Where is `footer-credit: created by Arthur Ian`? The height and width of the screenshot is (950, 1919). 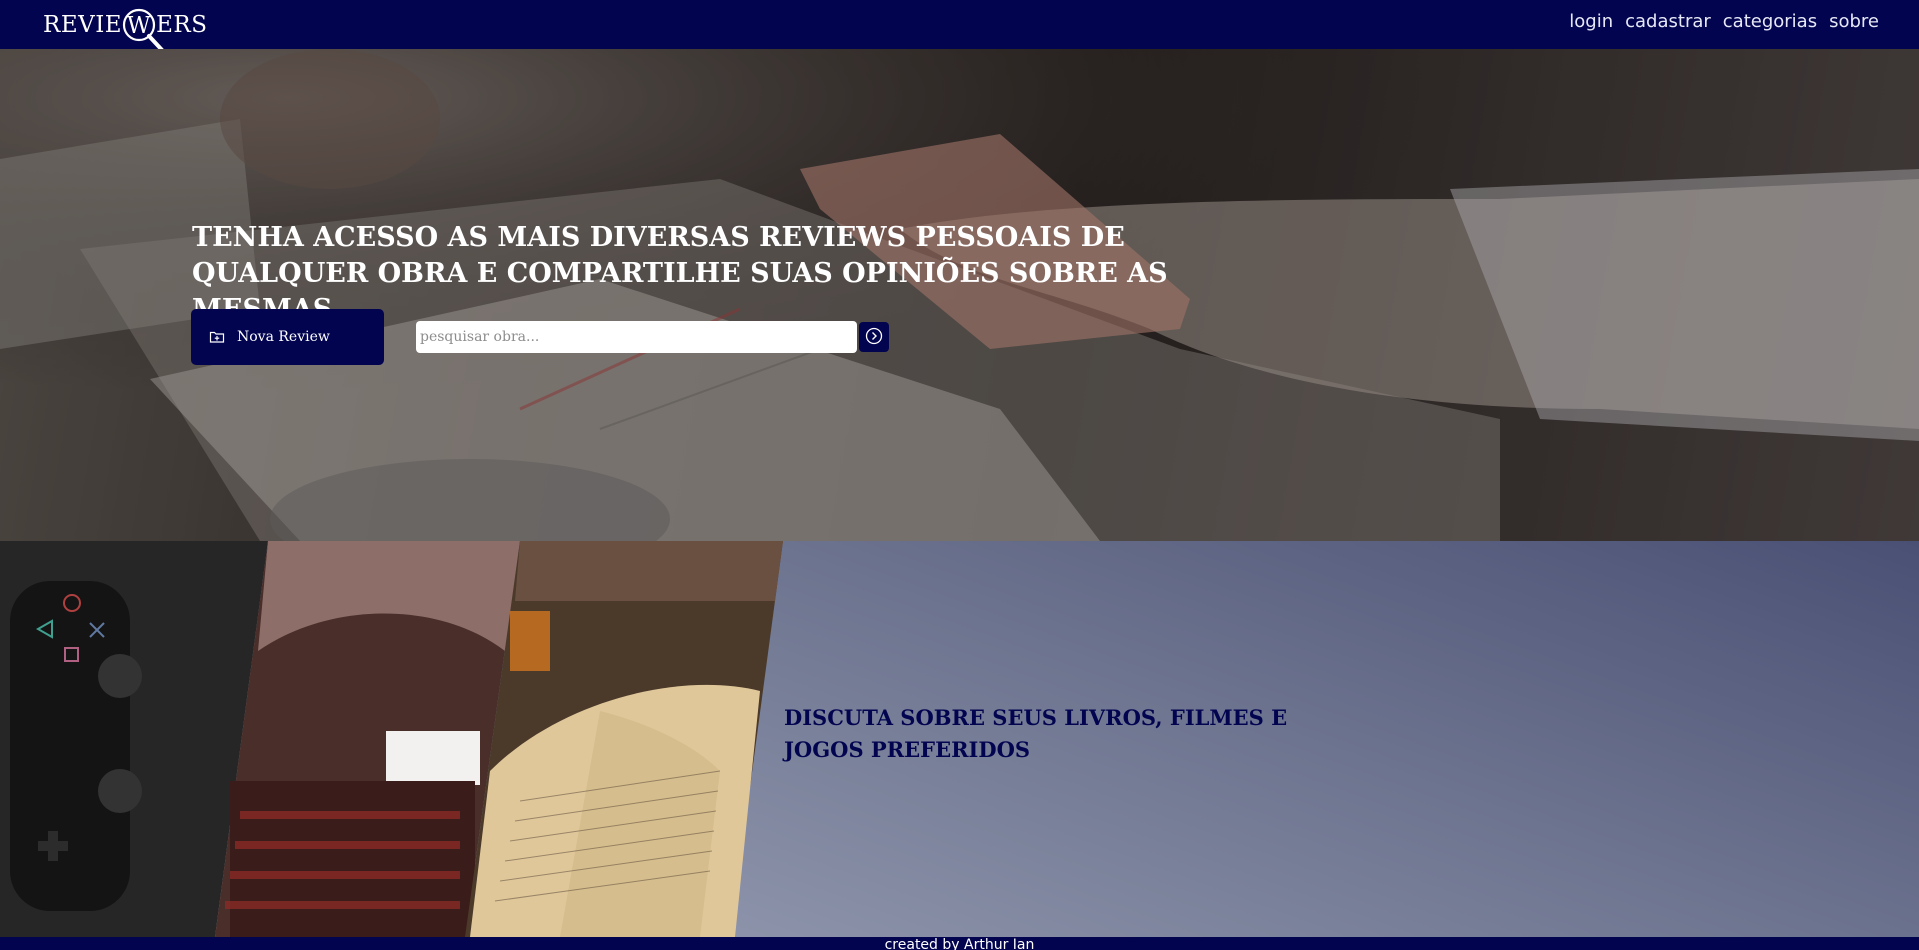 footer-credit: created by Arthur Ian is located at coordinates (959, 943).